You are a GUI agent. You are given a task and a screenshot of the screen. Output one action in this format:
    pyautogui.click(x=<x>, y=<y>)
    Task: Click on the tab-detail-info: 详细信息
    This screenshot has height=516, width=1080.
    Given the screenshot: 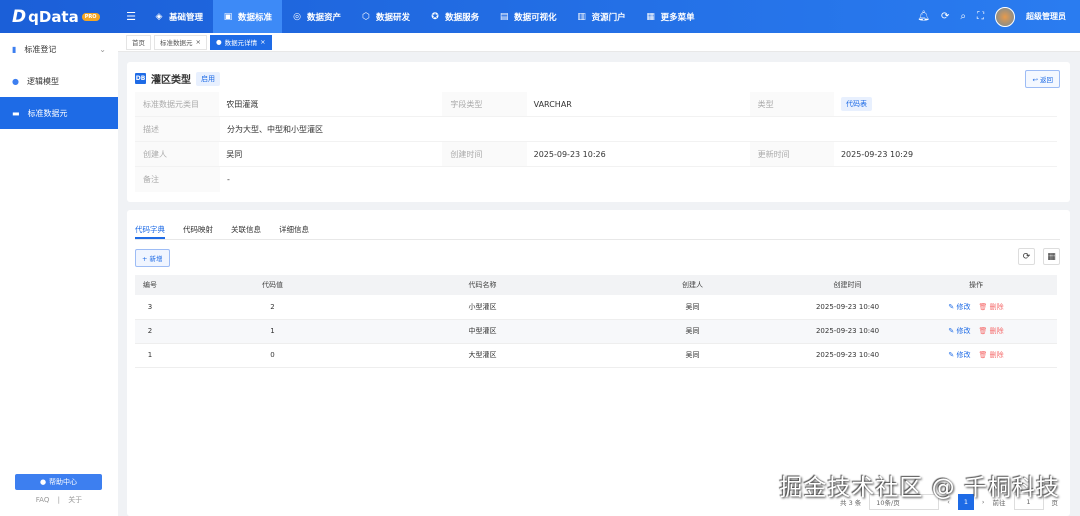 What is the action you would take?
    pyautogui.click(x=294, y=230)
    